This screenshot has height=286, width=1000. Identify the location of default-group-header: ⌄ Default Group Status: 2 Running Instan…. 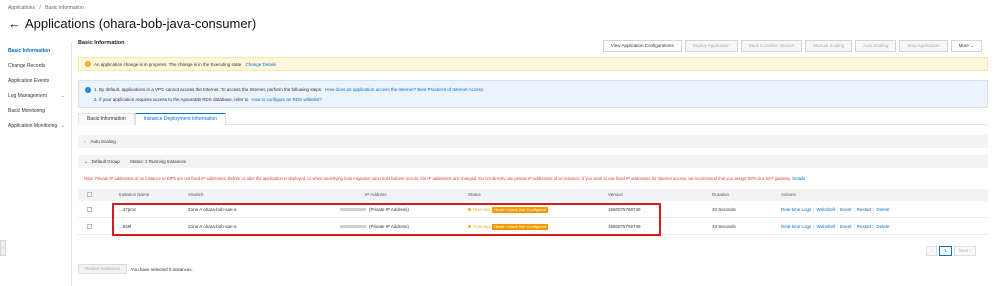
(533, 161).